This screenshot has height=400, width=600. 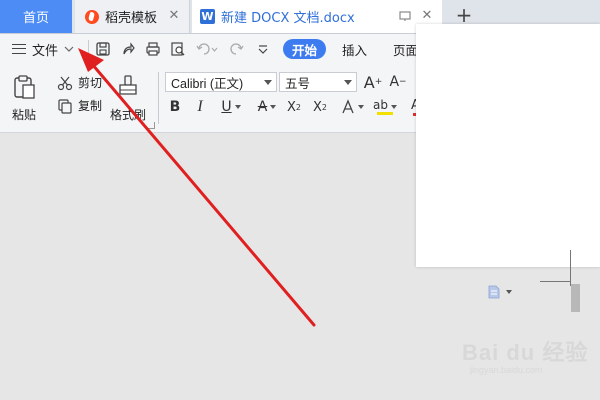 What do you see at coordinates (69, 49) in the screenshot?
I see `chevron-down-icon` at bounding box center [69, 49].